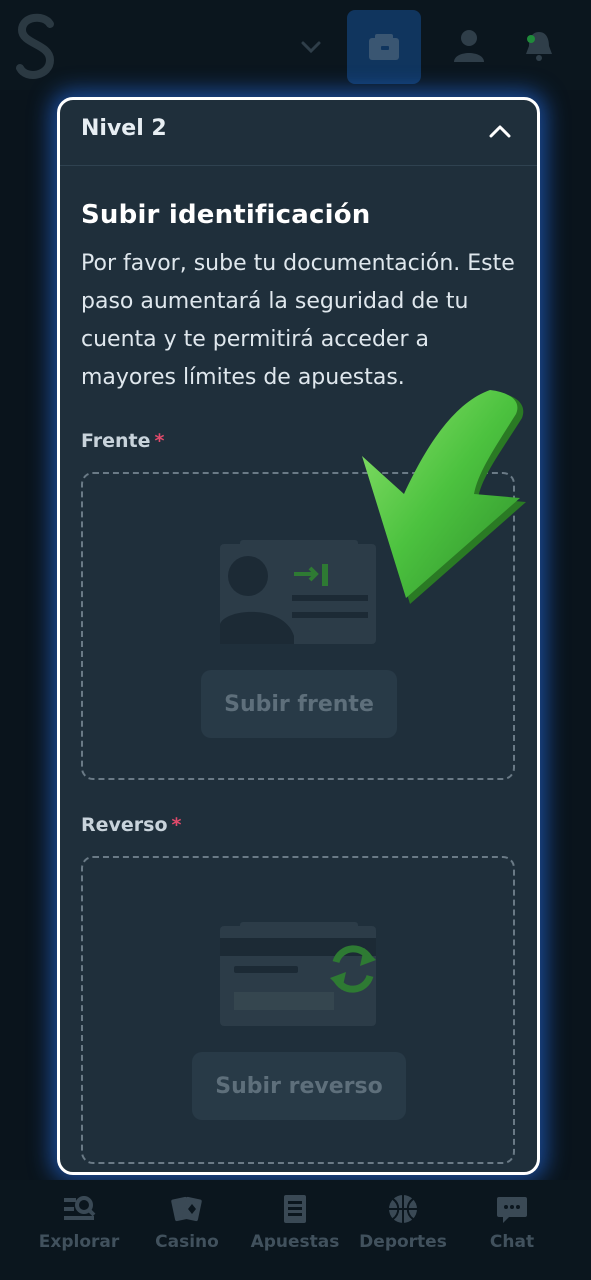  I want to click on nav-label-chat: Chat, so click(512, 1242).